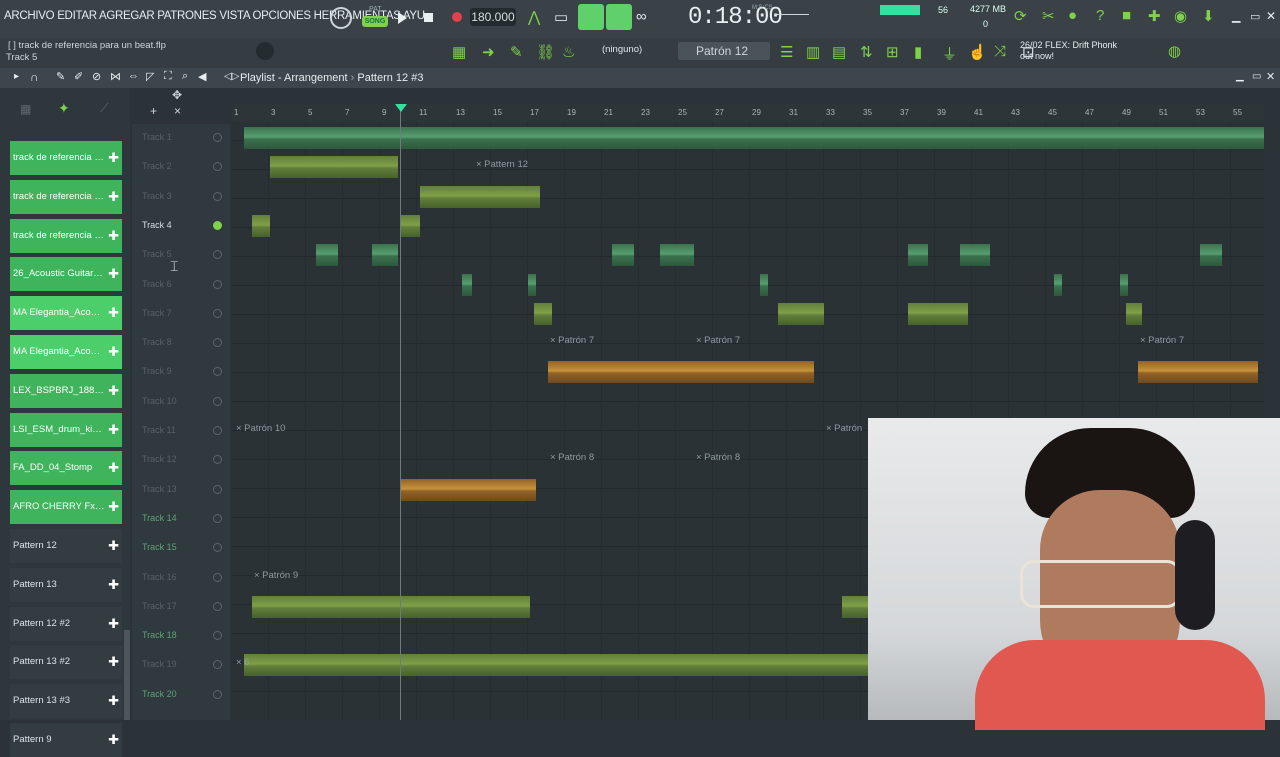 Image resolution: width=1280 pixels, height=757 pixels. Describe the element at coordinates (25, 109) in the screenshot. I see `picker-mode-icon: ▦` at that location.